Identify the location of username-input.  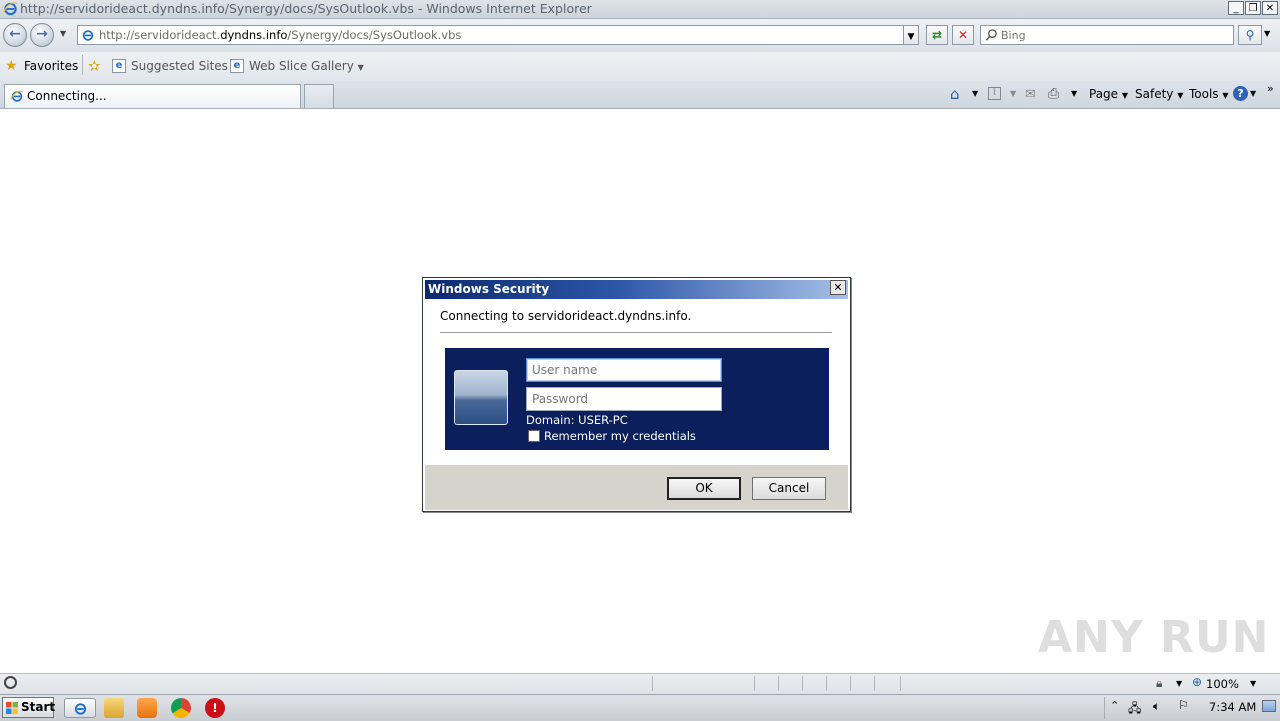
(627, 370).